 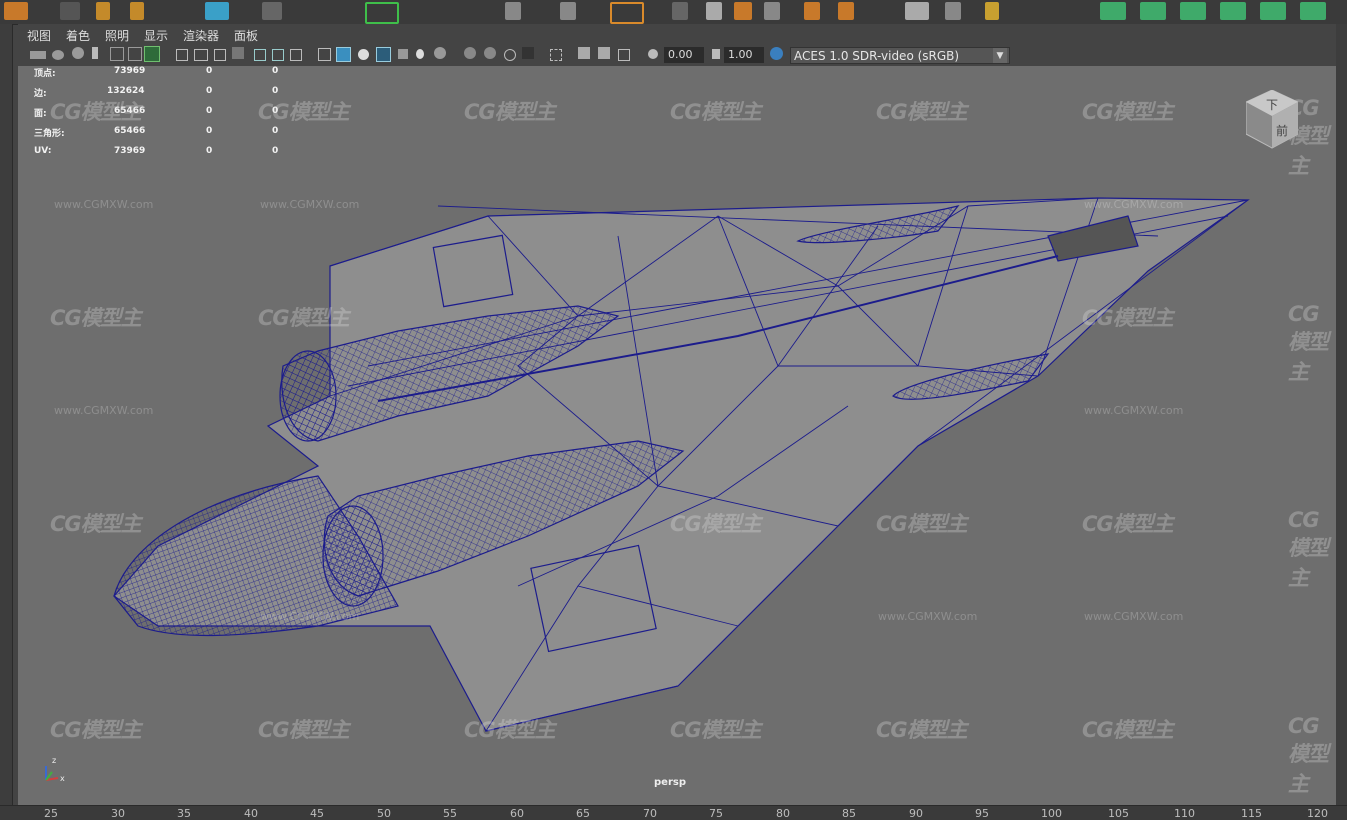 What do you see at coordinates (58, 55) in the screenshot?
I see `camera-attributes-icon` at bounding box center [58, 55].